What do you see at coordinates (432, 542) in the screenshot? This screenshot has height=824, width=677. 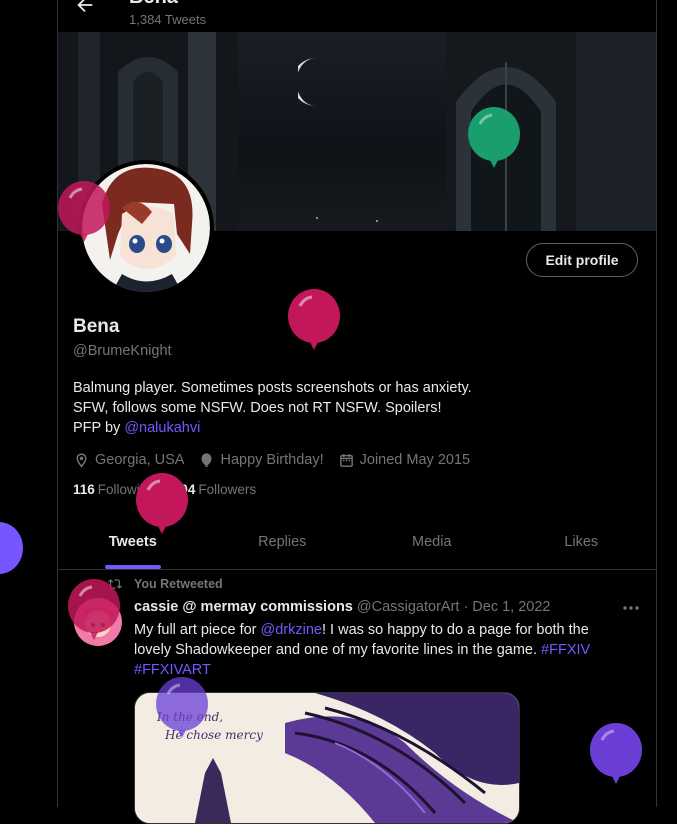 I see `tab-media: Media` at bounding box center [432, 542].